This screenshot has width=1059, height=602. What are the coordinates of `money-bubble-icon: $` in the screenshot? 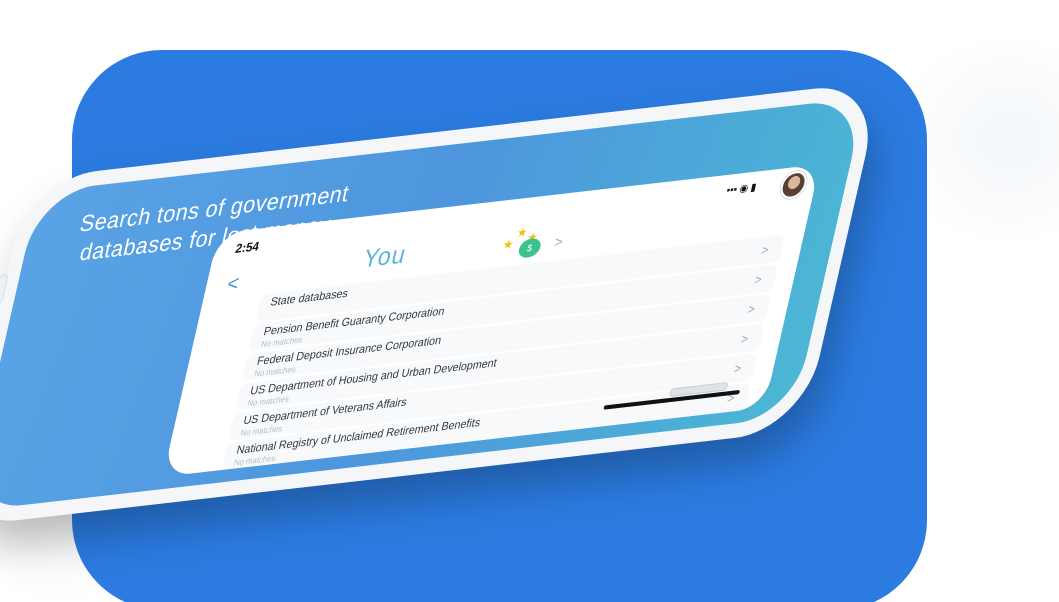 It's located at (529, 248).